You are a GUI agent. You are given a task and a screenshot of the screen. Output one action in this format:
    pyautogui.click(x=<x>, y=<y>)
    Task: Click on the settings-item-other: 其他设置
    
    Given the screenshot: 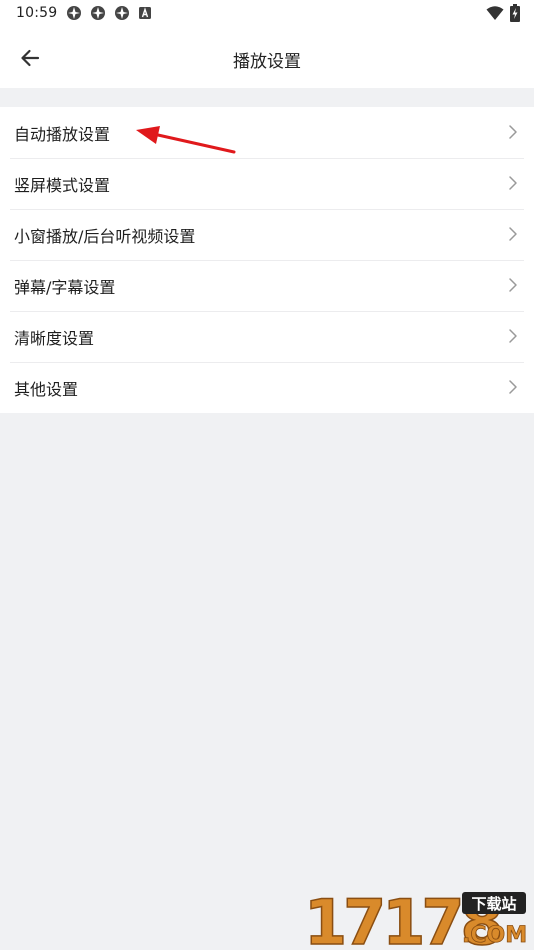 What is the action you would take?
    pyautogui.click(x=267, y=387)
    